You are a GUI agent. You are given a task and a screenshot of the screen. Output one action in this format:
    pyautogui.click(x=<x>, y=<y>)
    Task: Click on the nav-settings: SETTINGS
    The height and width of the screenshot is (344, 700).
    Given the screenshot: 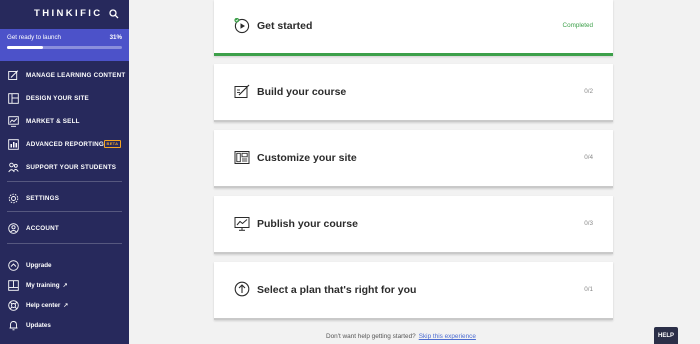 What is the action you would take?
    pyautogui.click(x=64, y=198)
    